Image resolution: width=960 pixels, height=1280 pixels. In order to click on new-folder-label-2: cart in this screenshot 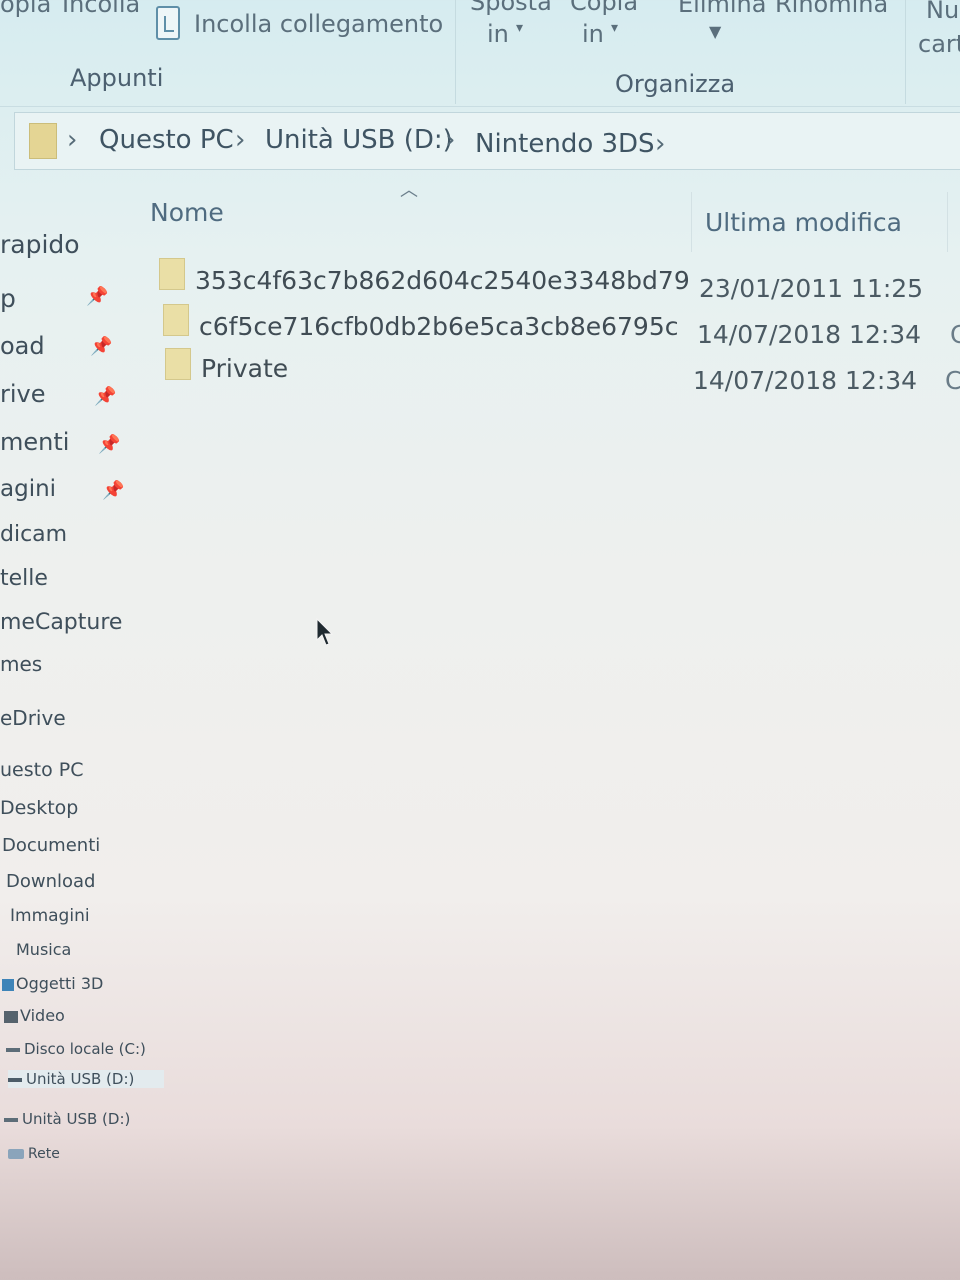, I will do `click(939, 44)`.